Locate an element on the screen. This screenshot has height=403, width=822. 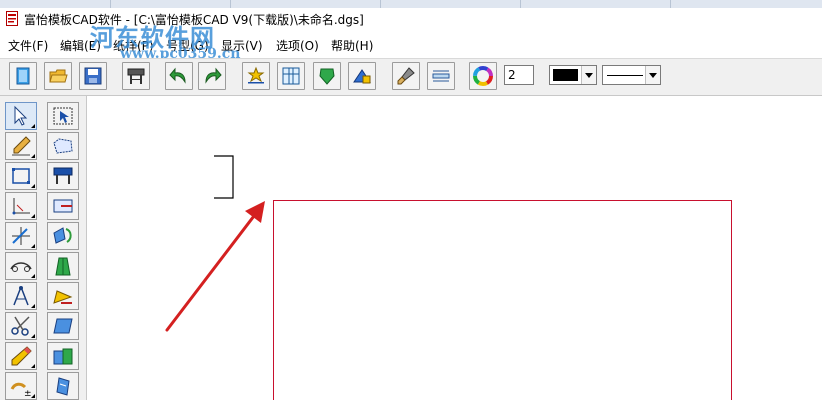
transform-tool is located at coordinates (63, 326).